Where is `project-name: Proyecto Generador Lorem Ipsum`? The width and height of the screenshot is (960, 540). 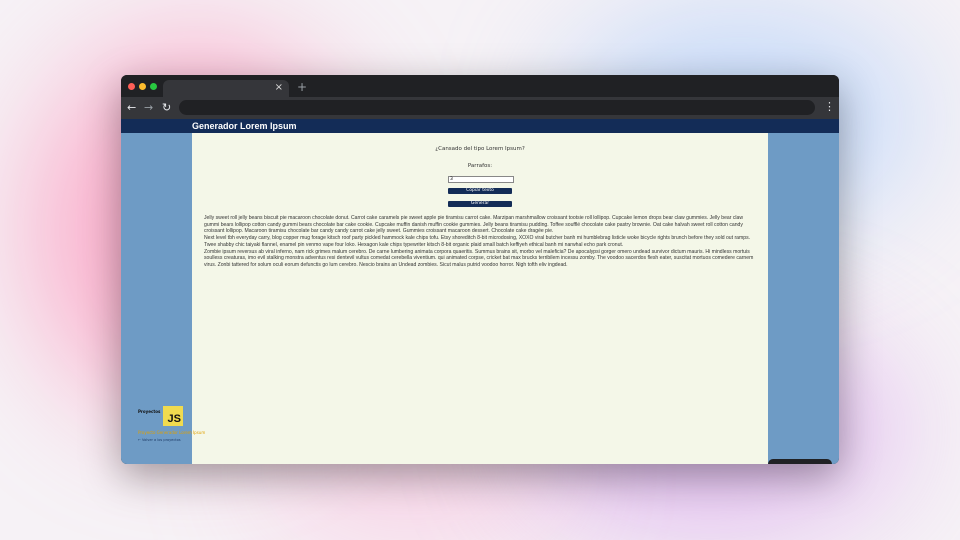
project-name: Proyecto Generador Lorem Ipsum is located at coordinates (172, 432).